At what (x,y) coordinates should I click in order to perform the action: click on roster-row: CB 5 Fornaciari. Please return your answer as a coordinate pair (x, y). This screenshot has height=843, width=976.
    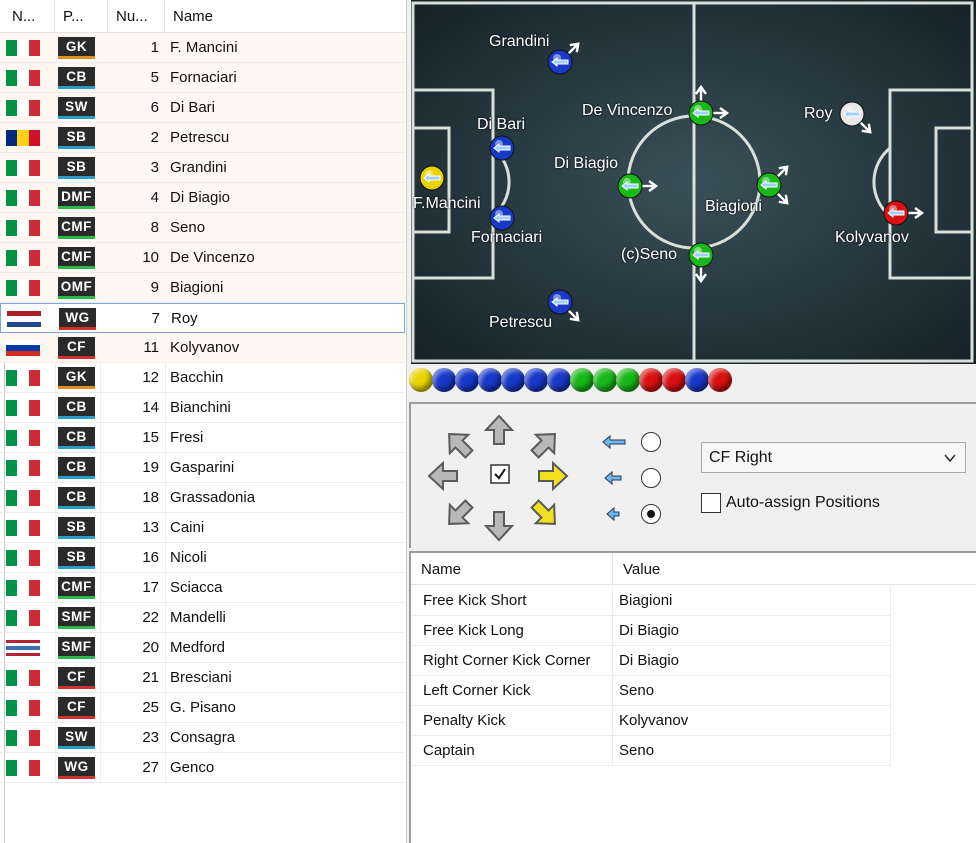
    Looking at the image, I should click on (202, 78).